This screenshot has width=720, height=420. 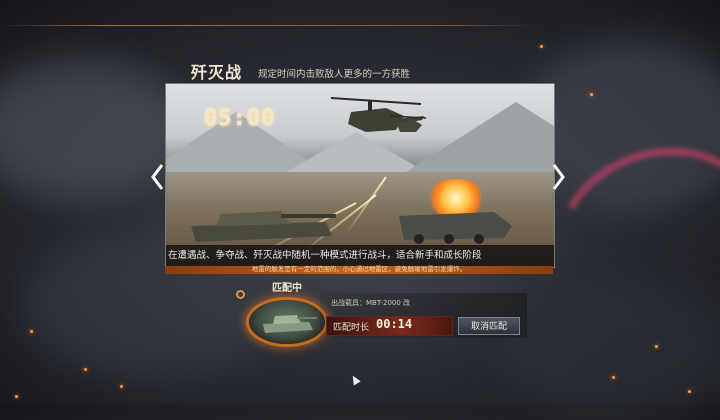 What do you see at coordinates (371, 303) in the screenshot?
I see `vehicle-label: 出战载具：MBT-2000 改` at bounding box center [371, 303].